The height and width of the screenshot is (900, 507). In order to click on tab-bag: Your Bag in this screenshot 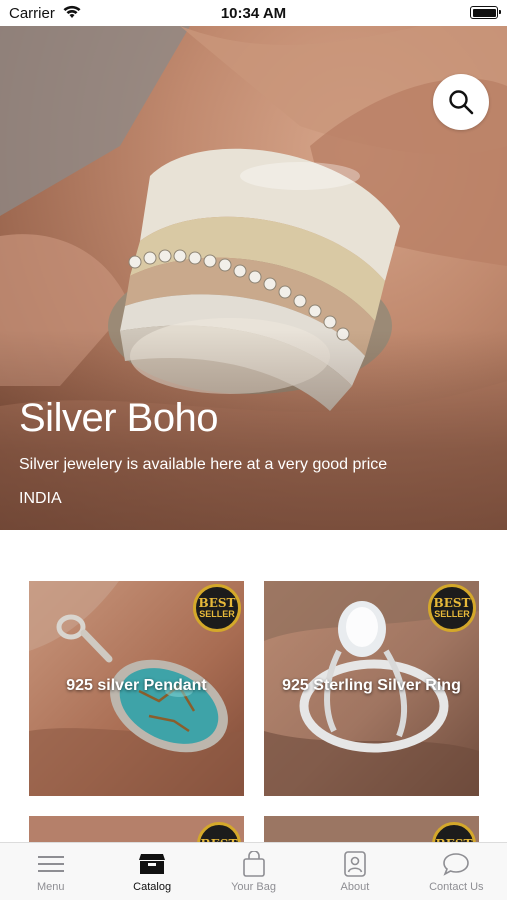, I will do `click(253, 871)`.